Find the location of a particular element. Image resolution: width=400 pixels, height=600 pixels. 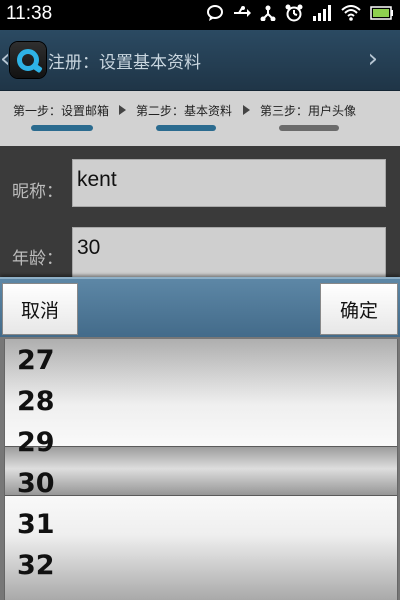

usb-icon is located at coordinates (242, 15).